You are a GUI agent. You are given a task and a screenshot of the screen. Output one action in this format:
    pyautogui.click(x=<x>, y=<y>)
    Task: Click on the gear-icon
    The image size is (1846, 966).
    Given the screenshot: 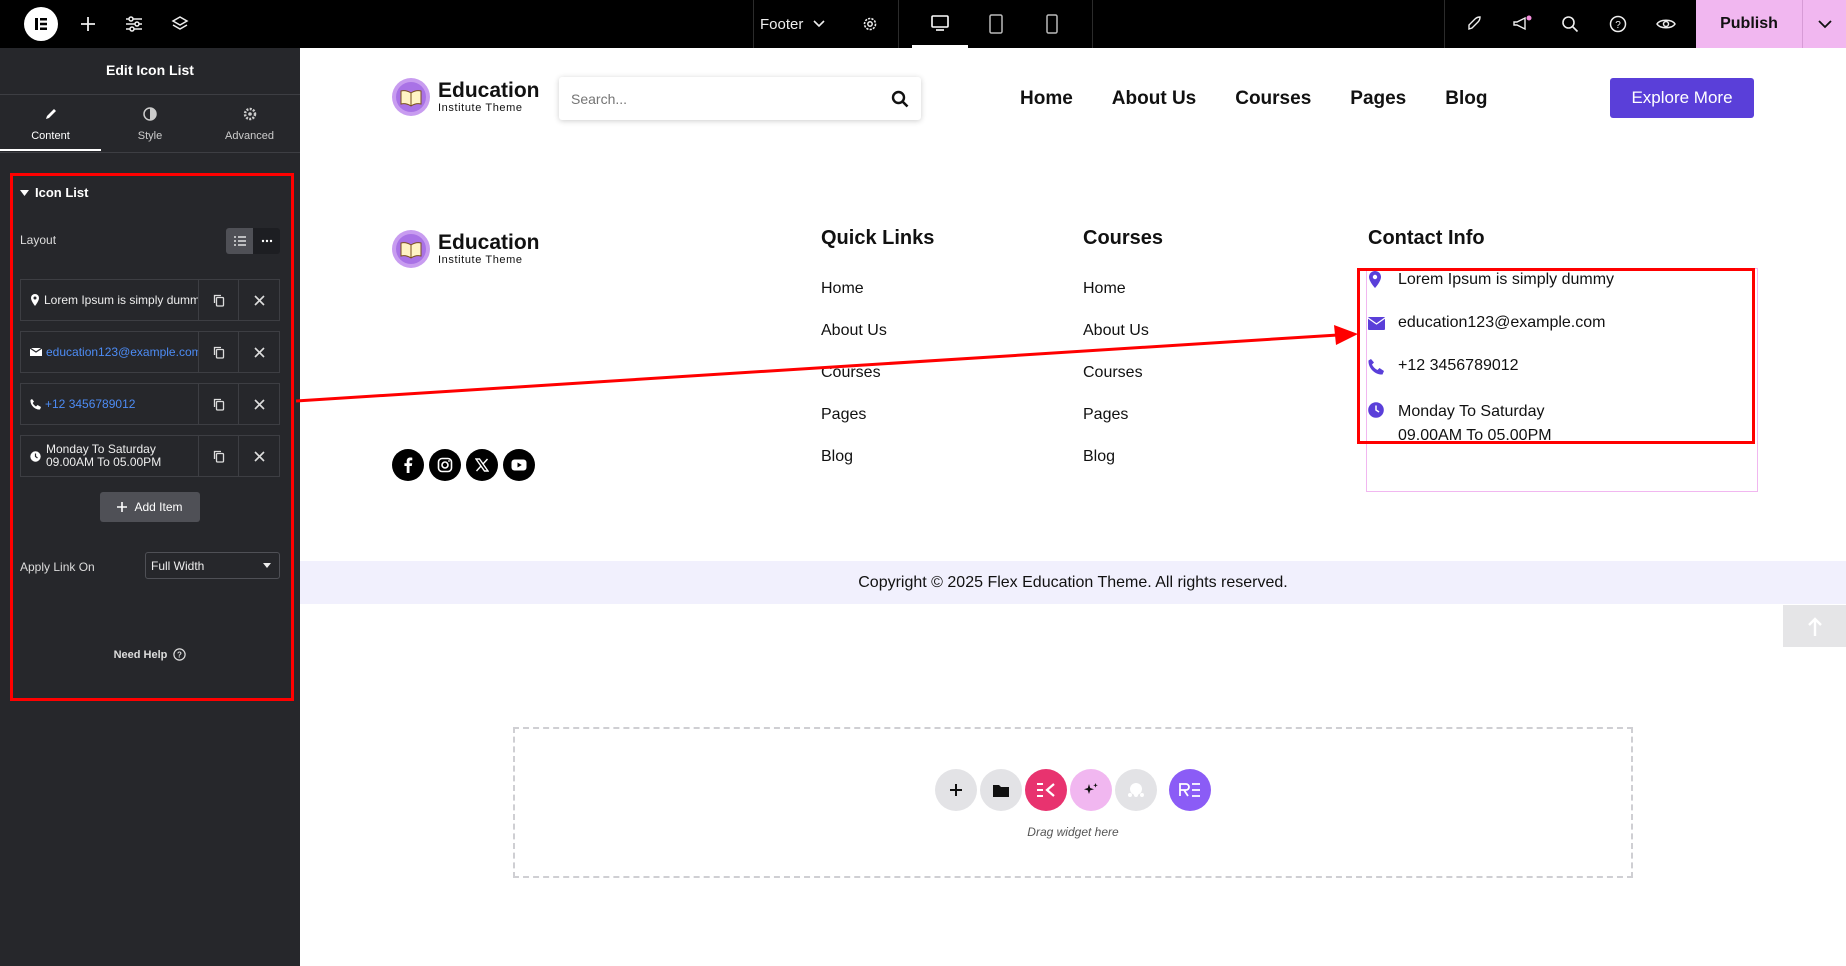 What is the action you would take?
    pyautogui.click(x=870, y=24)
    